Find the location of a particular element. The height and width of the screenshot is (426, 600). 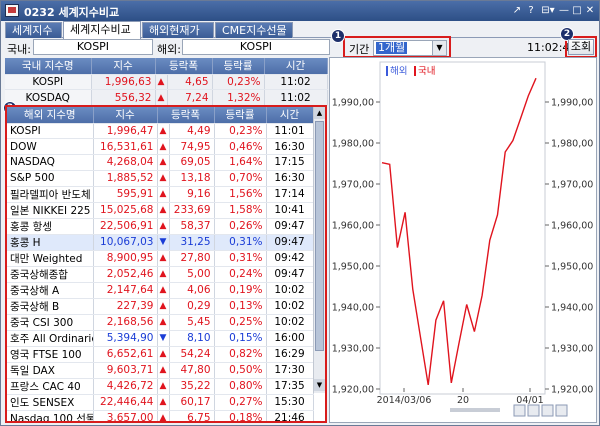

vertical-scrollbar: ▲ ▼ is located at coordinates (319, 250).